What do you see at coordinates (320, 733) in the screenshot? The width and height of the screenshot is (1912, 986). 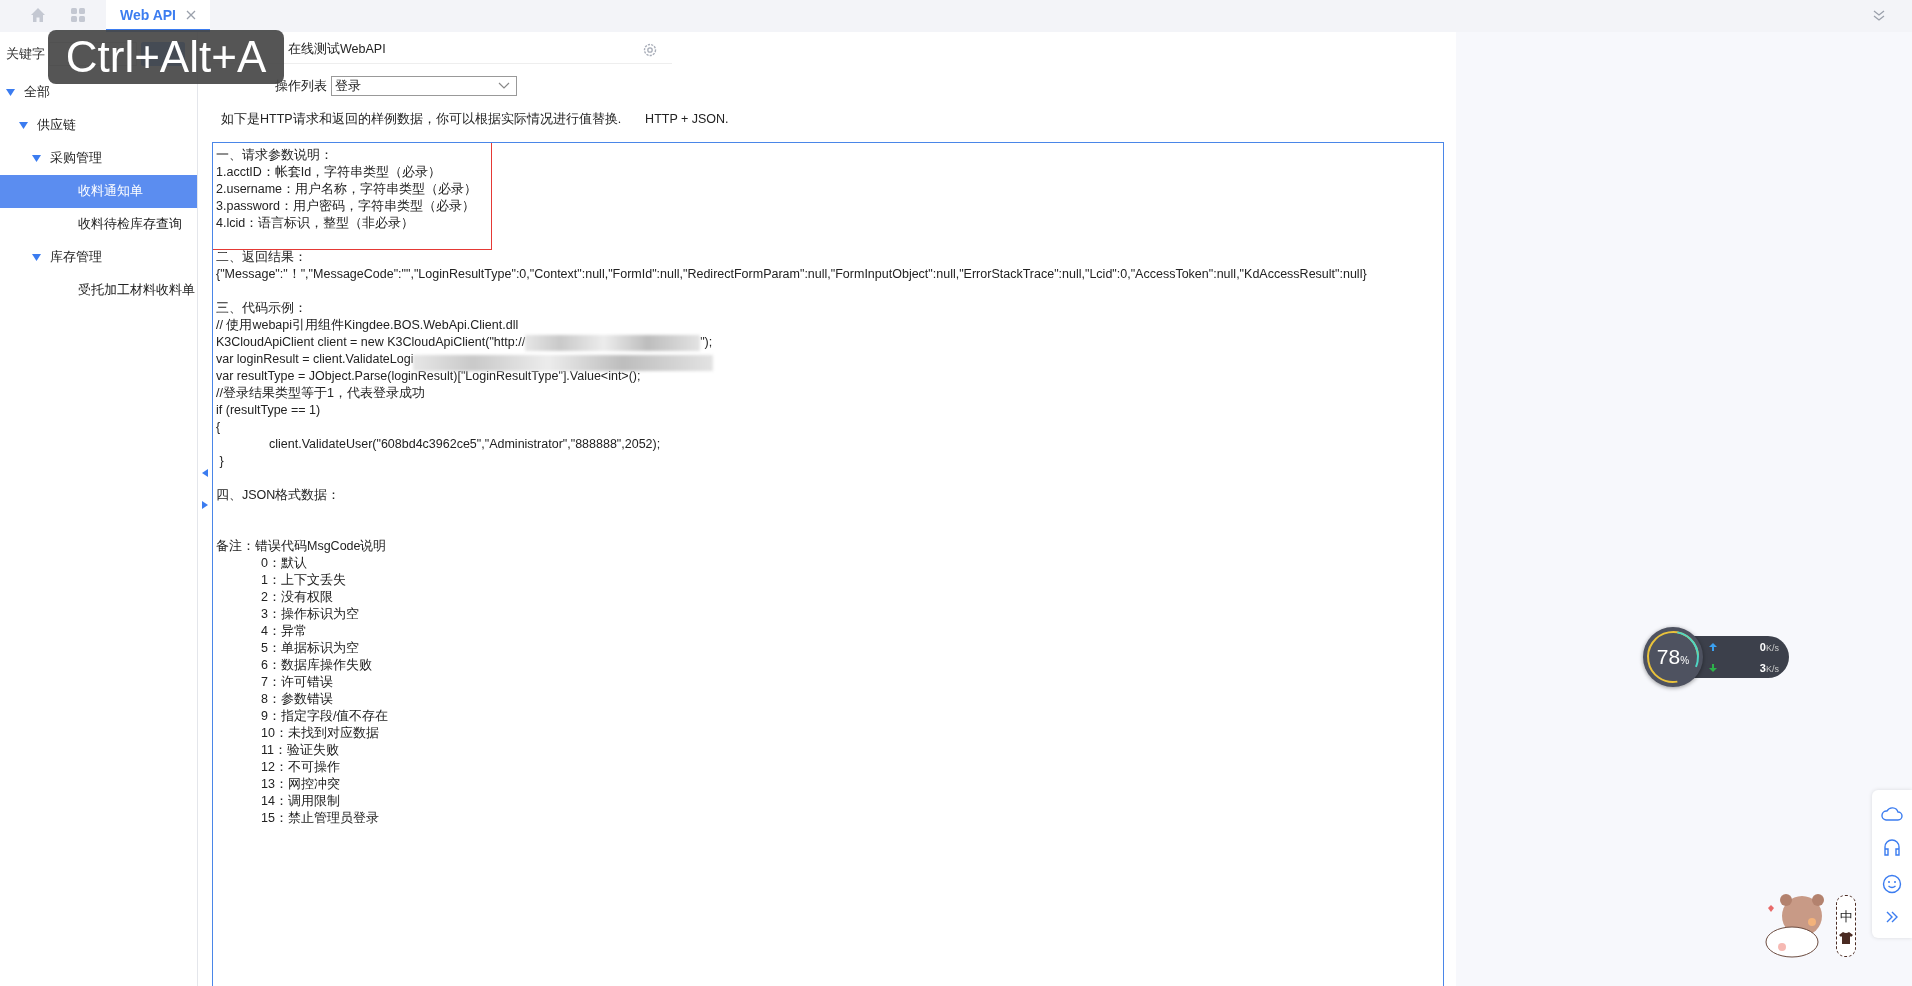 I see `doc-line: 10：未找到对应数据` at bounding box center [320, 733].